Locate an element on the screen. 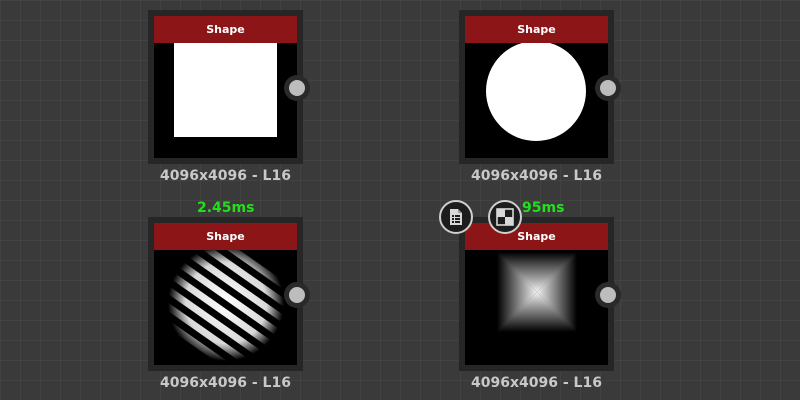 This screenshot has height=400, width=800. pyramid-gradient-shape is located at coordinates (537, 292).